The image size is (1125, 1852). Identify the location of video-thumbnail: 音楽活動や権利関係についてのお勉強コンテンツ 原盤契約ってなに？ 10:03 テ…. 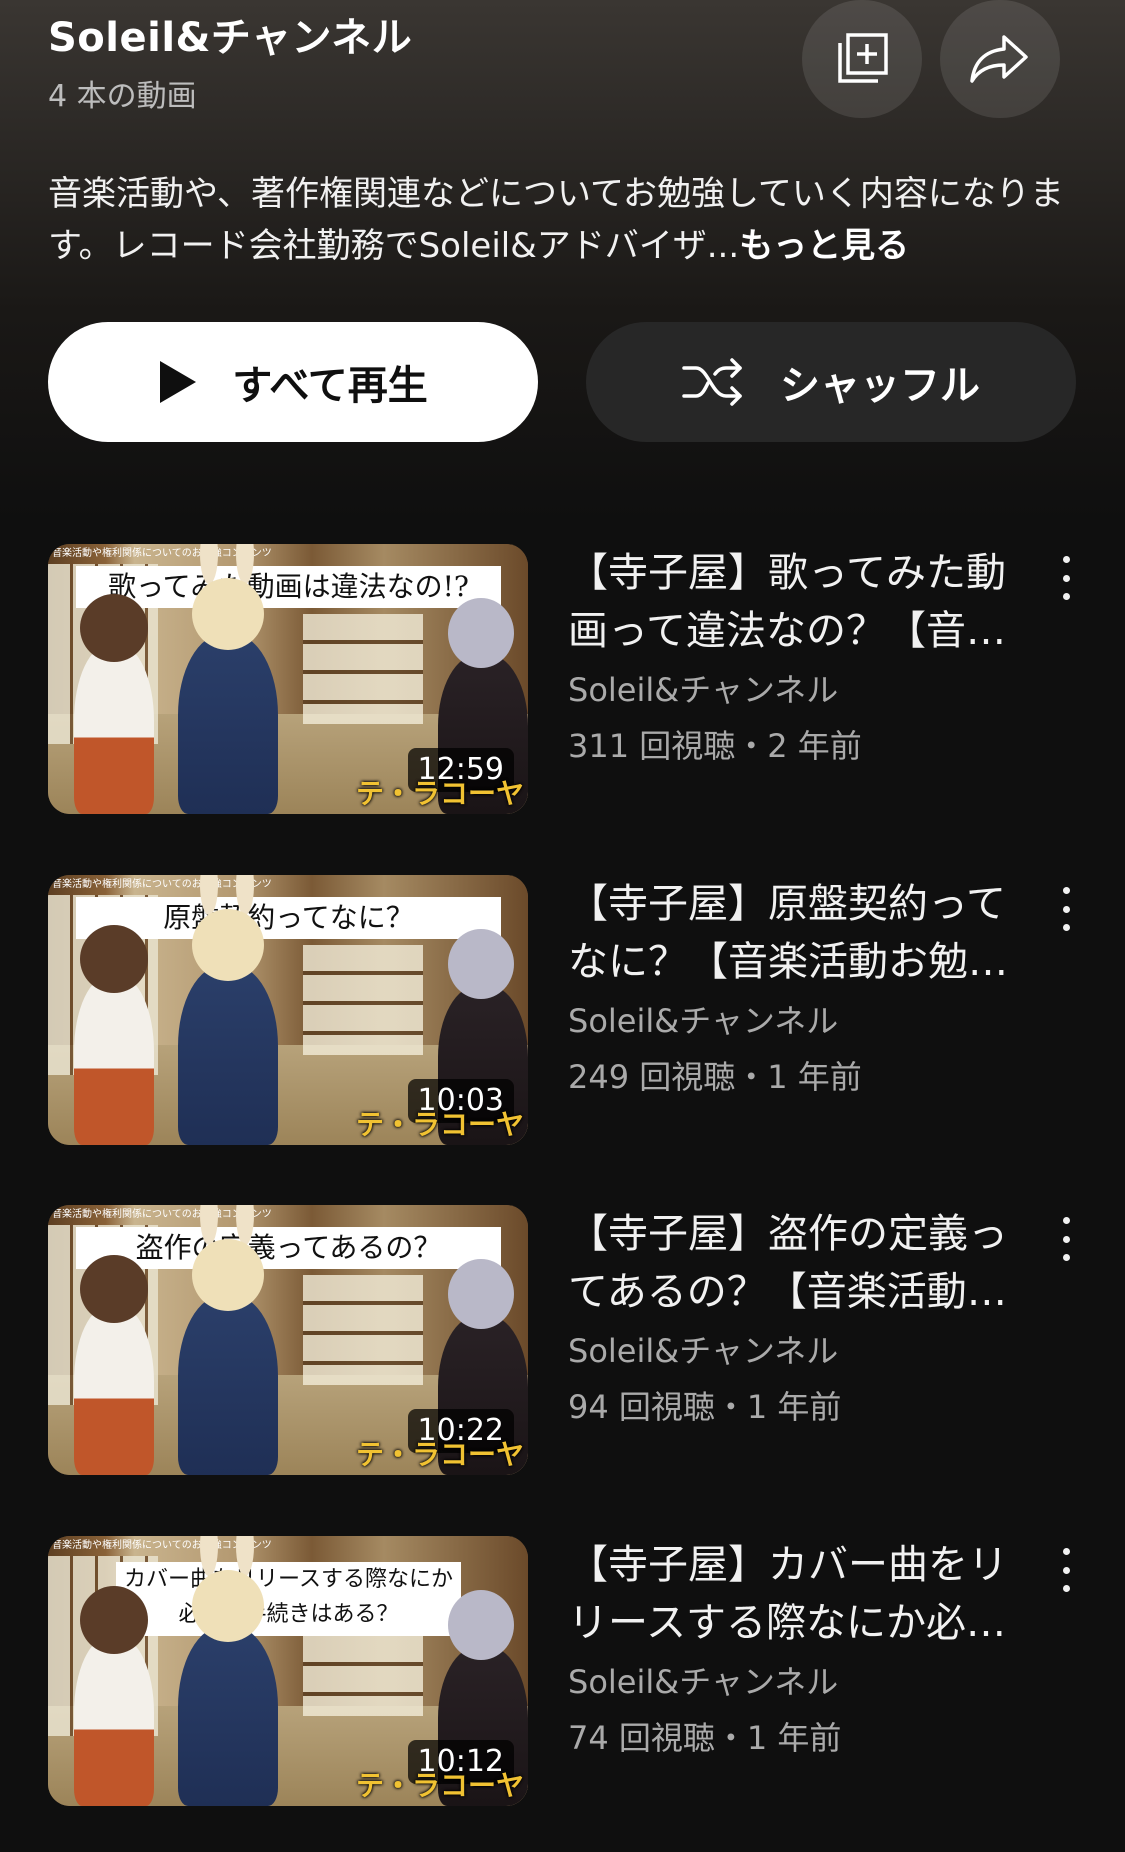
(288, 1010).